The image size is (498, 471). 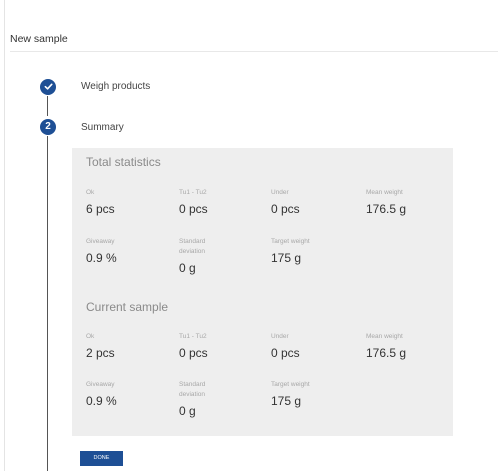 What do you see at coordinates (193, 353) in the screenshot?
I see `current-tu1-tu2-value: 0 pcs` at bounding box center [193, 353].